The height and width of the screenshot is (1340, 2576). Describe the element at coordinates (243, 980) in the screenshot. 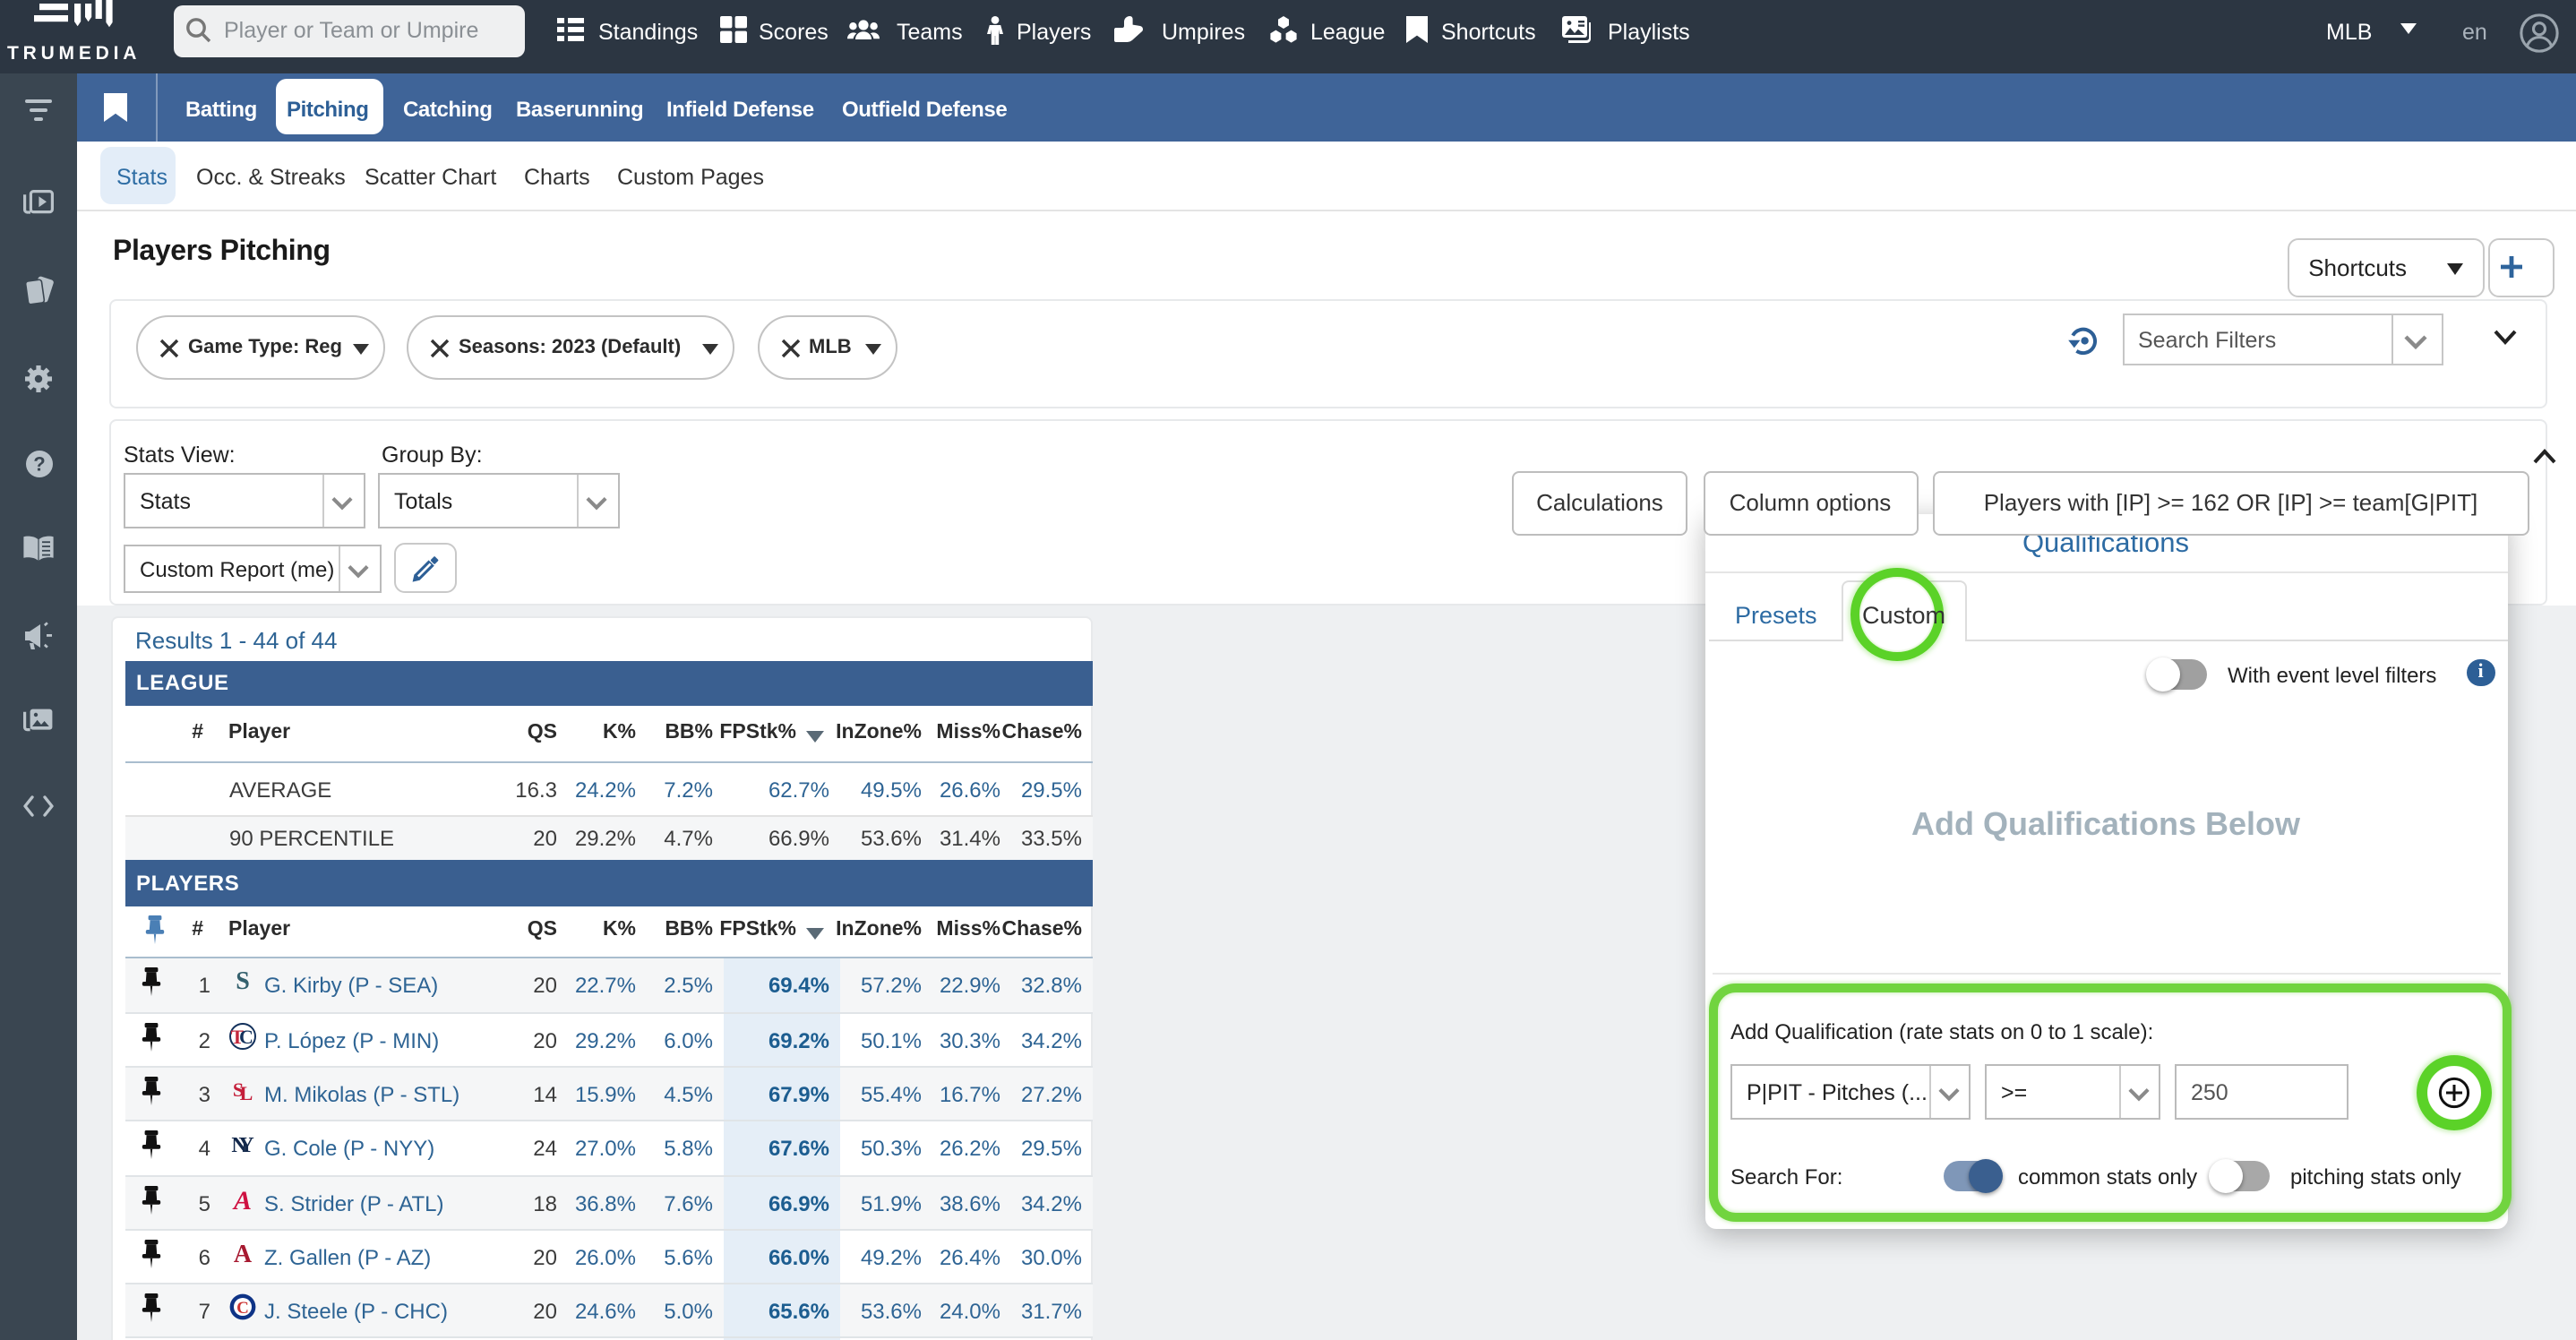

I see `svg-text: S` at that location.